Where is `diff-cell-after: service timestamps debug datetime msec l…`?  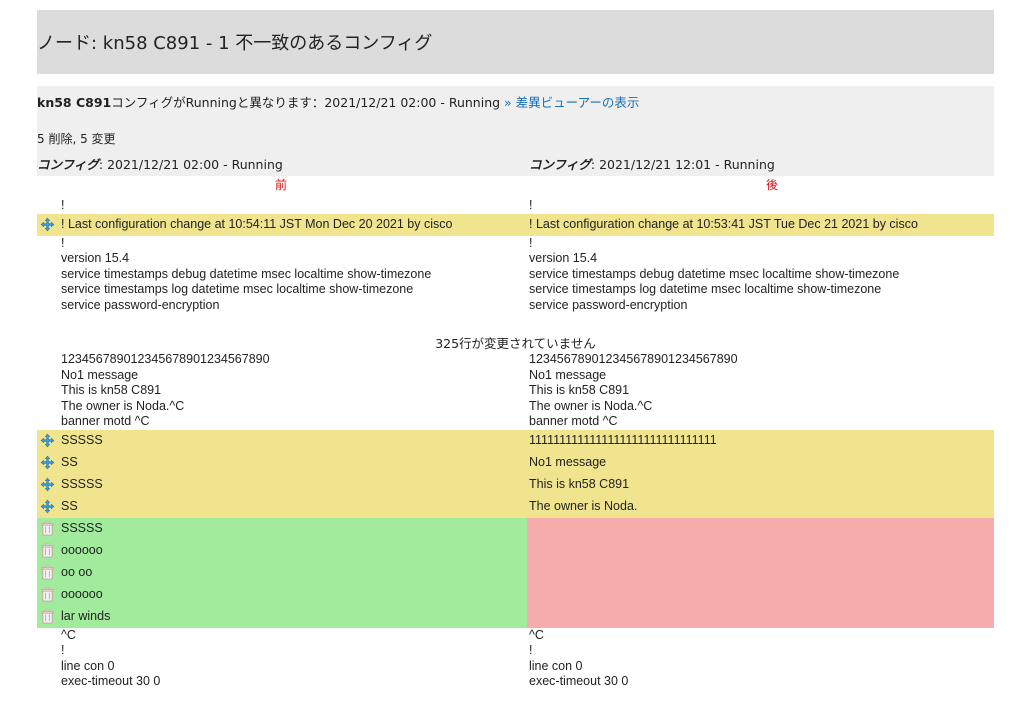 diff-cell-after: service timestamps debug datetime msec l… is located at coordinates (760, 275).